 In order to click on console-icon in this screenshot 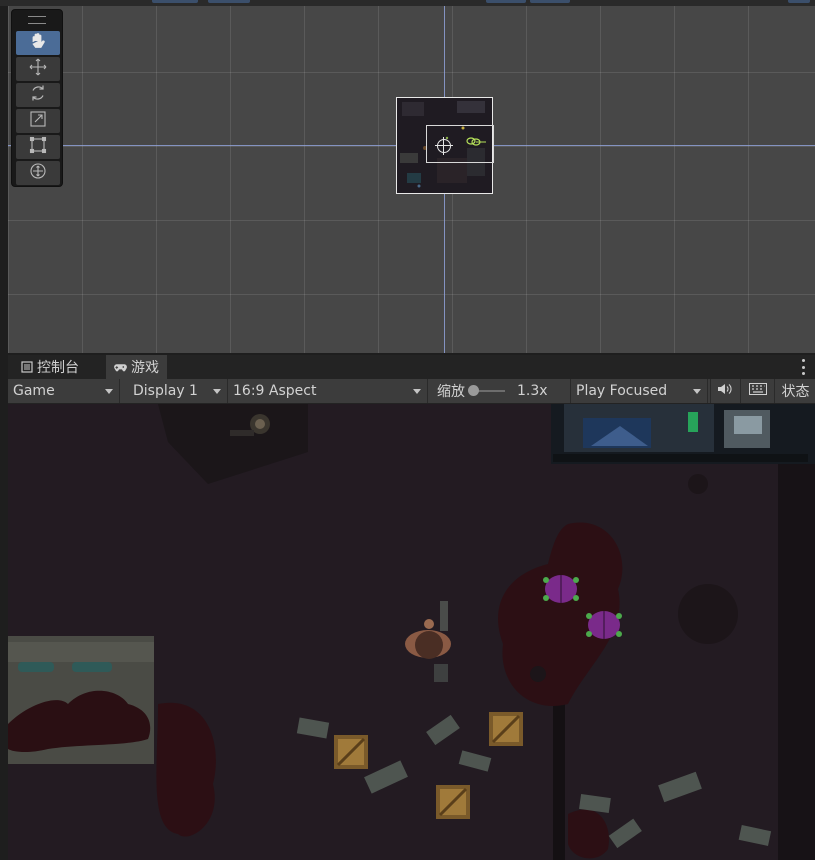, I will do `click(26, 367)`.